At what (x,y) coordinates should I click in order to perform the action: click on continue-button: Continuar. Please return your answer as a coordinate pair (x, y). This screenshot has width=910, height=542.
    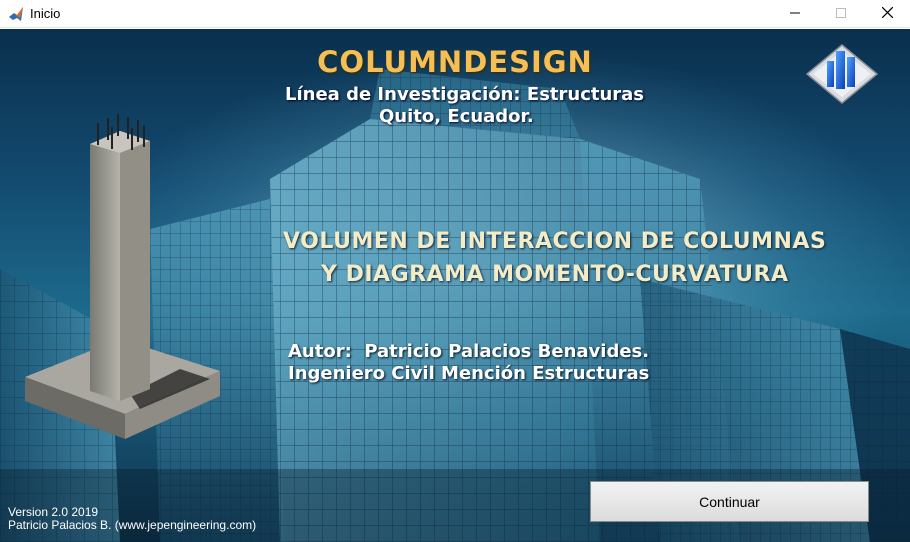
    Looking at the image, I should click on (729, 501).